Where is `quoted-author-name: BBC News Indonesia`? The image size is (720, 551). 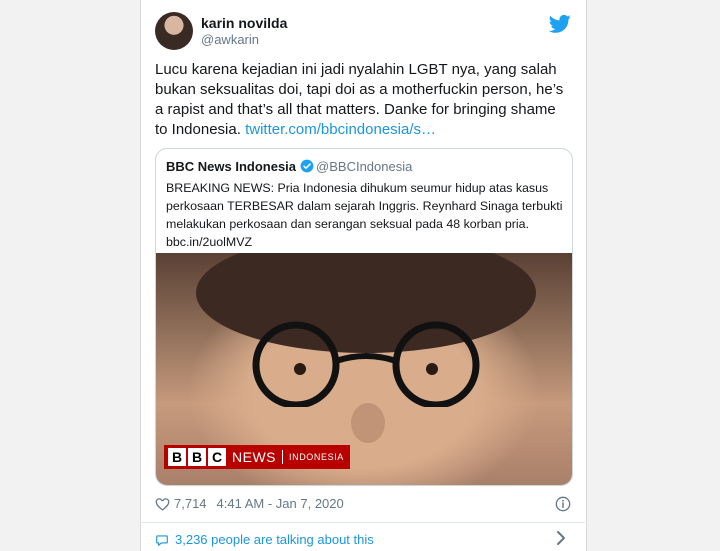 quoted-author-name: BBC News Indonesia is located at coordinates (231, 166).